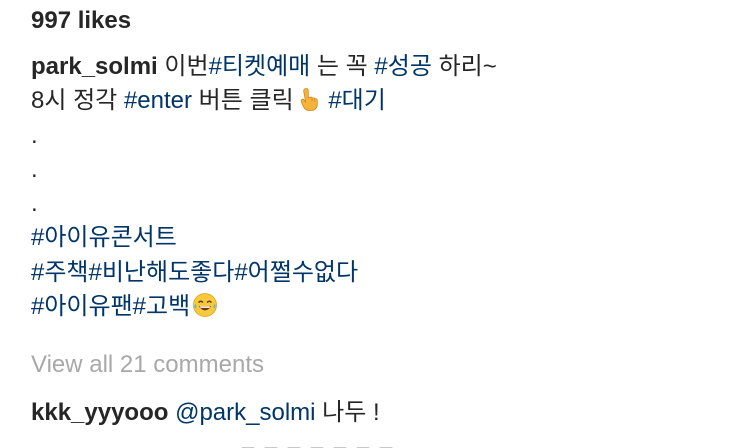 Image resolution: width=750 pixels, height=448 pixels. Describe the element at coordinates (403, 66) in the screenshot. I see `hashtag-link: #성공` at that location.